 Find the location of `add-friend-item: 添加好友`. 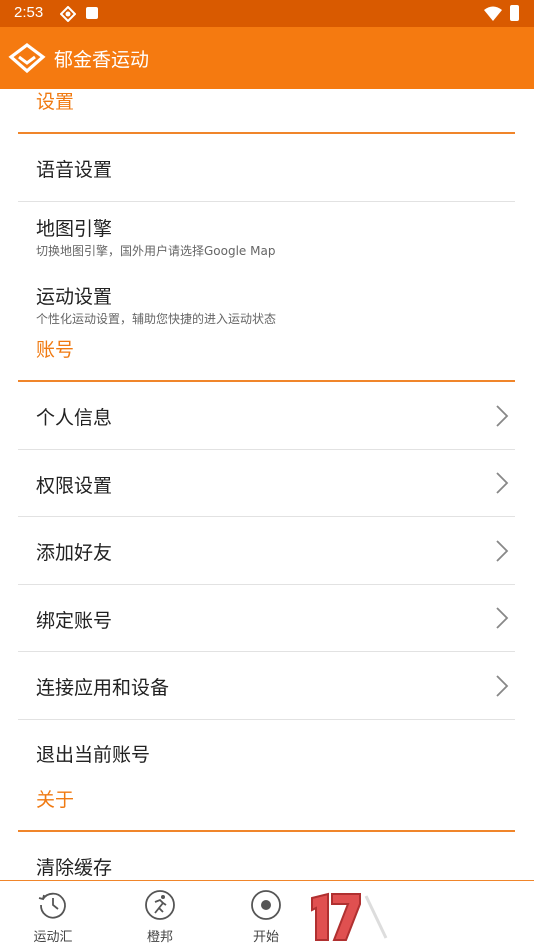

add-friend-item: 添加好友 is located at coordinates (266, 550).